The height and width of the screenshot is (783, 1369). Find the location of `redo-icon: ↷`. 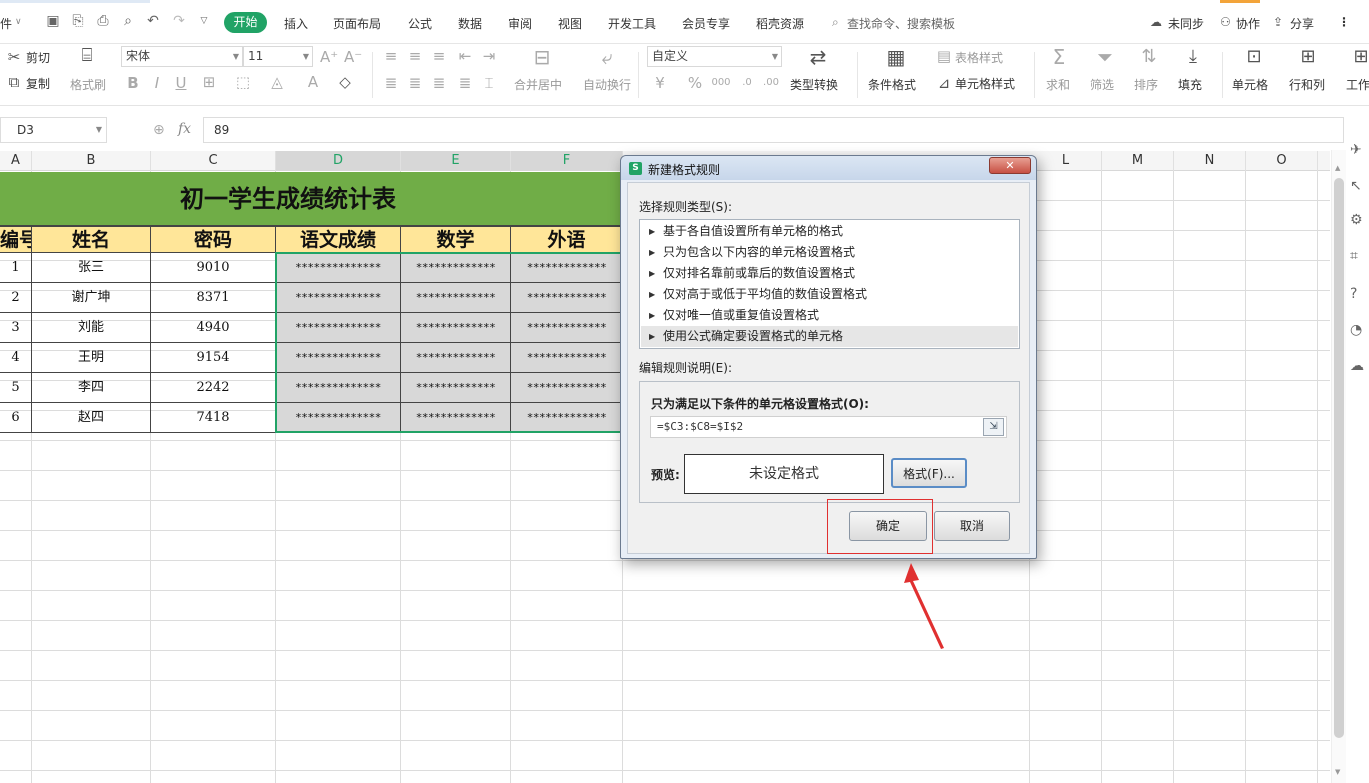

redo-icon: ↷ is located at coordinates (179, 21).